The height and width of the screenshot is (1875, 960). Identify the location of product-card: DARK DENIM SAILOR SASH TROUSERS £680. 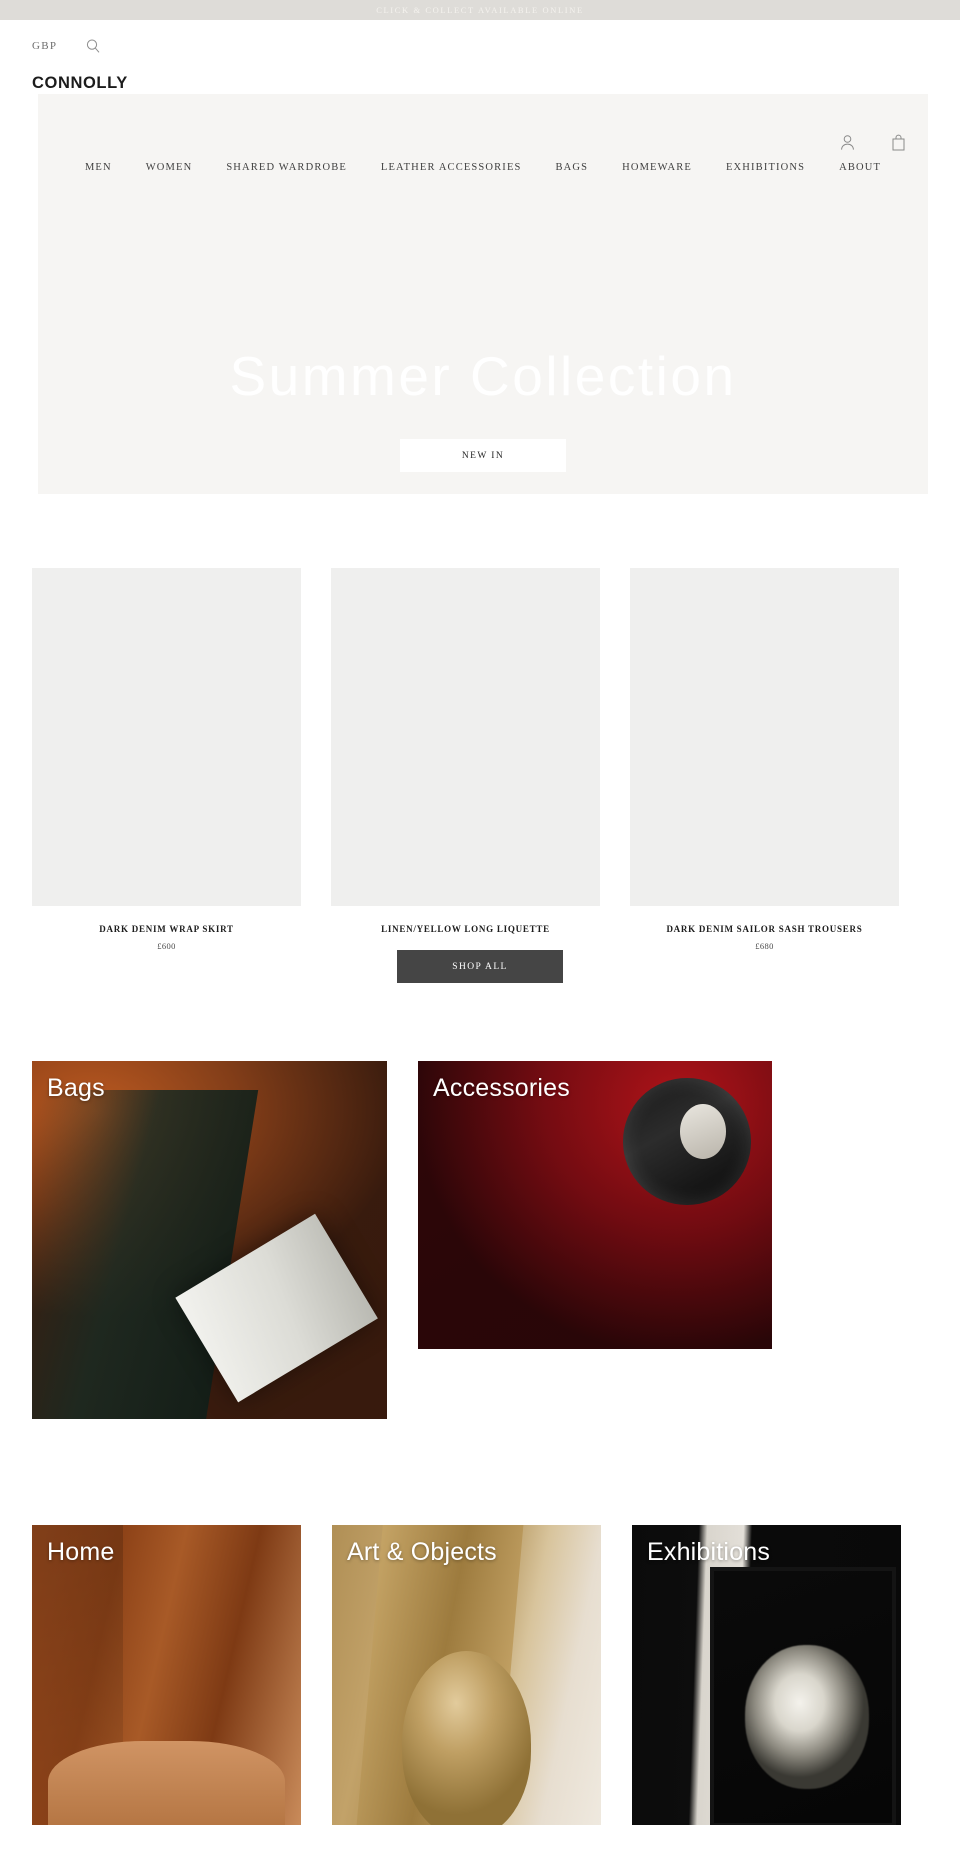
(764, 759).